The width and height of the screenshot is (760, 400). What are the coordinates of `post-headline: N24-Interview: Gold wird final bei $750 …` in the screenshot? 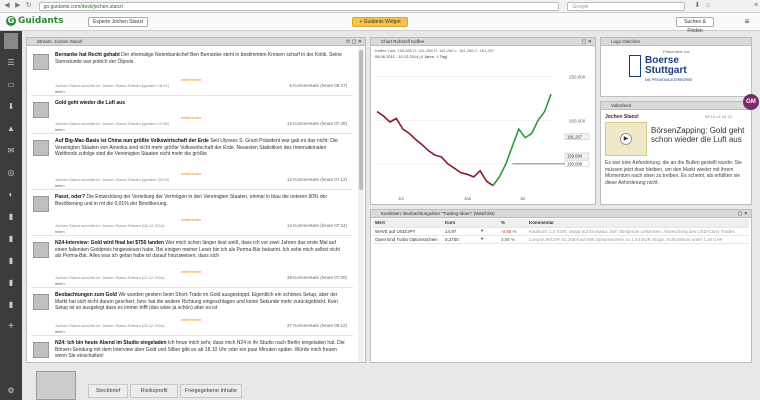 It's located at (109, 243).